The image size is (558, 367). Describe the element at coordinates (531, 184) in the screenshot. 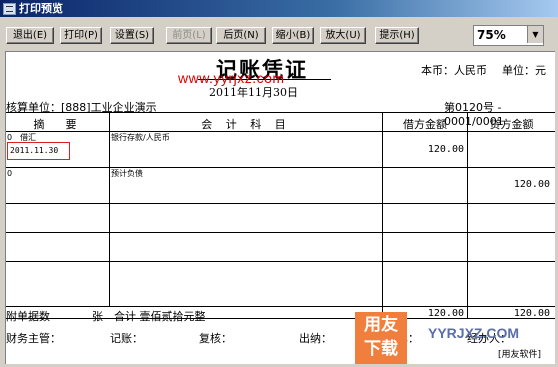

I see `row2-credit: 120.00` at that location.